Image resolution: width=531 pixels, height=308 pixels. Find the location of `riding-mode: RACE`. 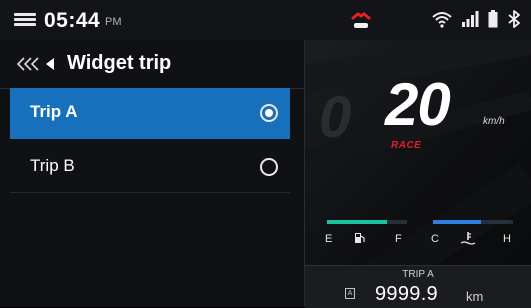

riding-mode: RACE is located at coordinates (406, 145).